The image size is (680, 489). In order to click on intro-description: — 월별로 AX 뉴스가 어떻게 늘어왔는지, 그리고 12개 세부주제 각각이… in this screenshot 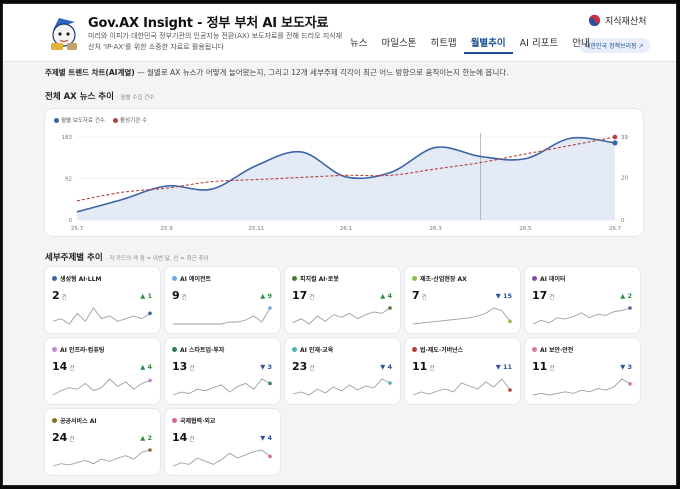, I will do `click(321, 72)`.